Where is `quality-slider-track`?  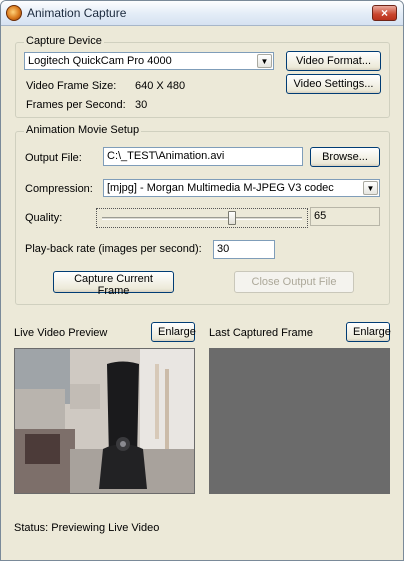
quality-slider-track is located at coordinates (202, 218).